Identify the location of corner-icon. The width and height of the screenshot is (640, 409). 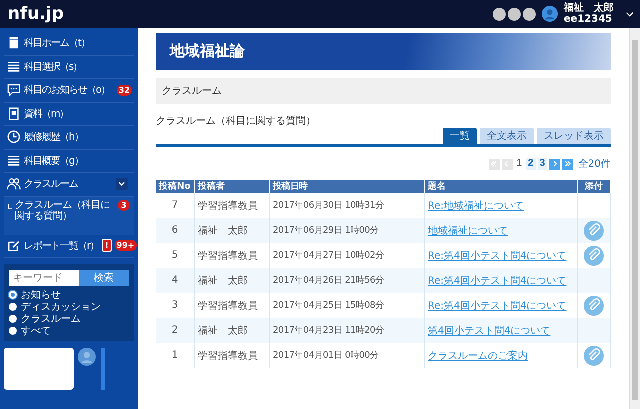
(10, 207).